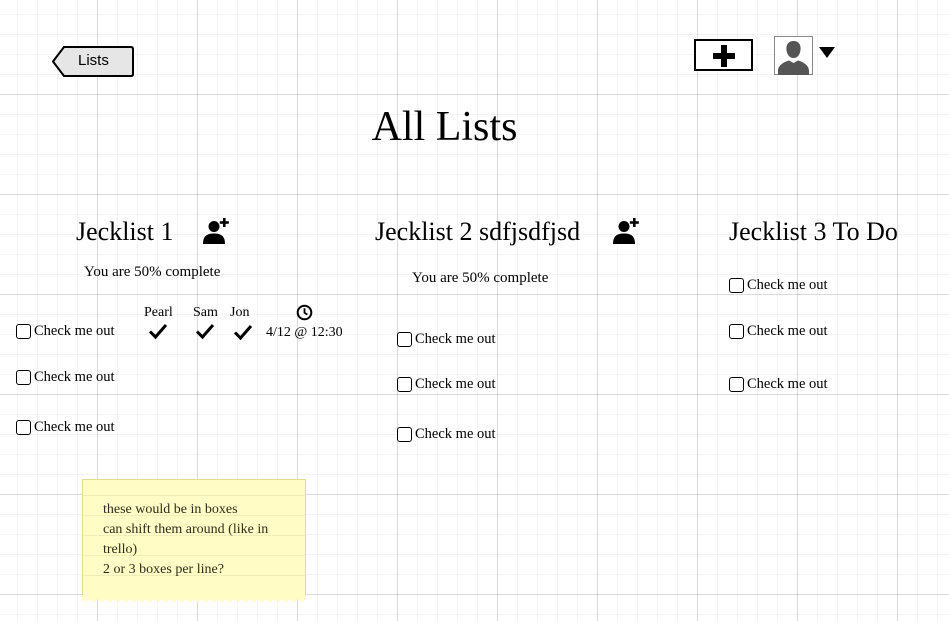 This screenshot has width=949, height=621. Describe the element at coordinates (158, 312) in the screenshot. I see `assignee-name: Pearl` at that location.